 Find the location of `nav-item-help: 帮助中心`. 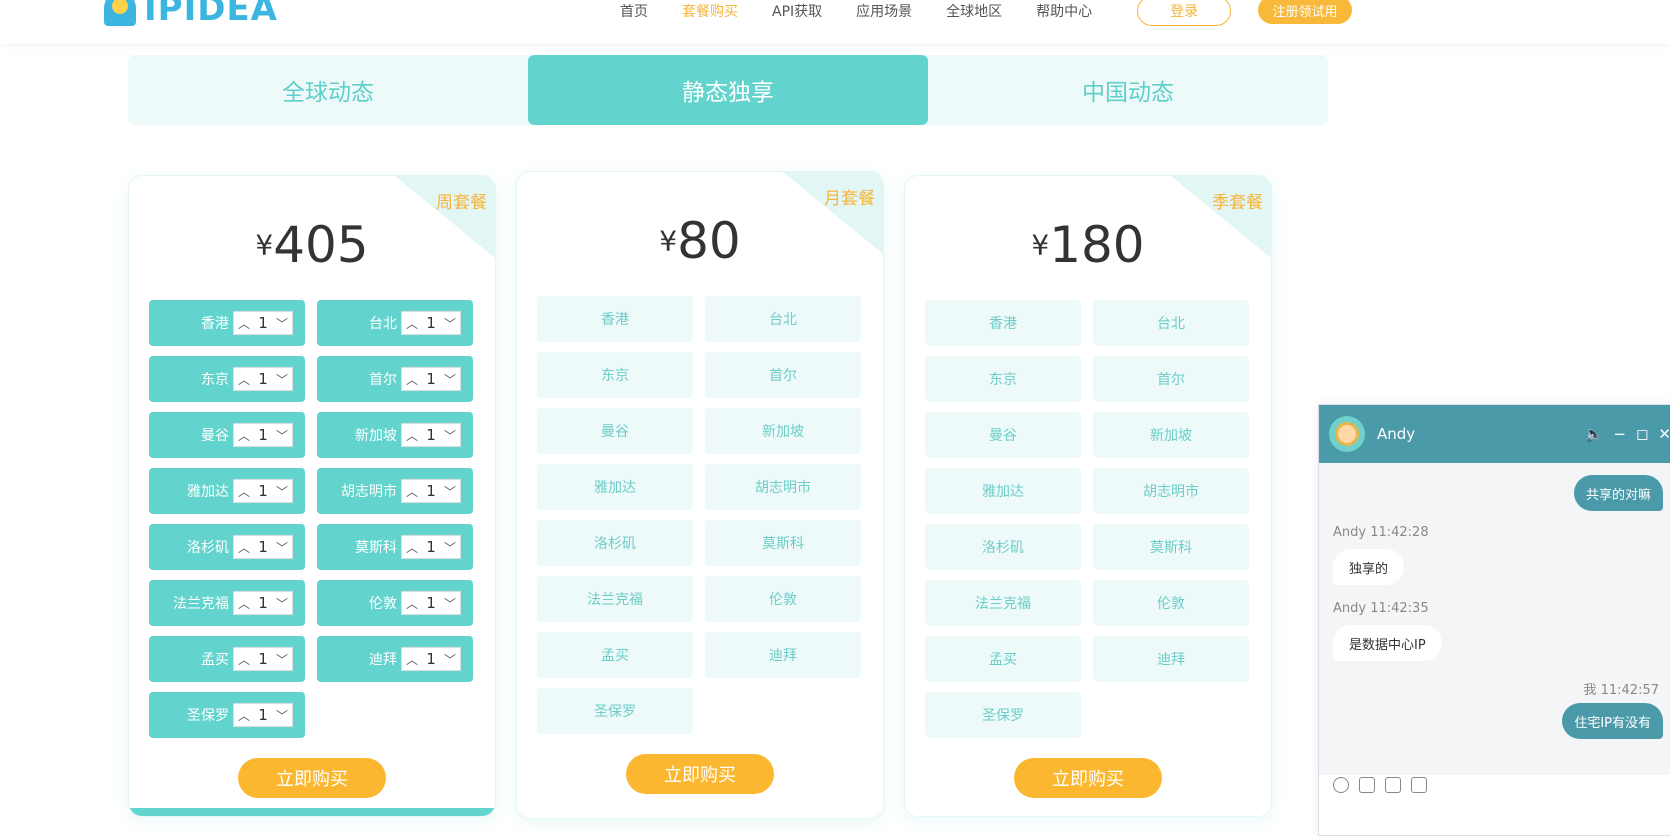

nav-item-help: 帮助中心 is located at coordinates (1064, 11).